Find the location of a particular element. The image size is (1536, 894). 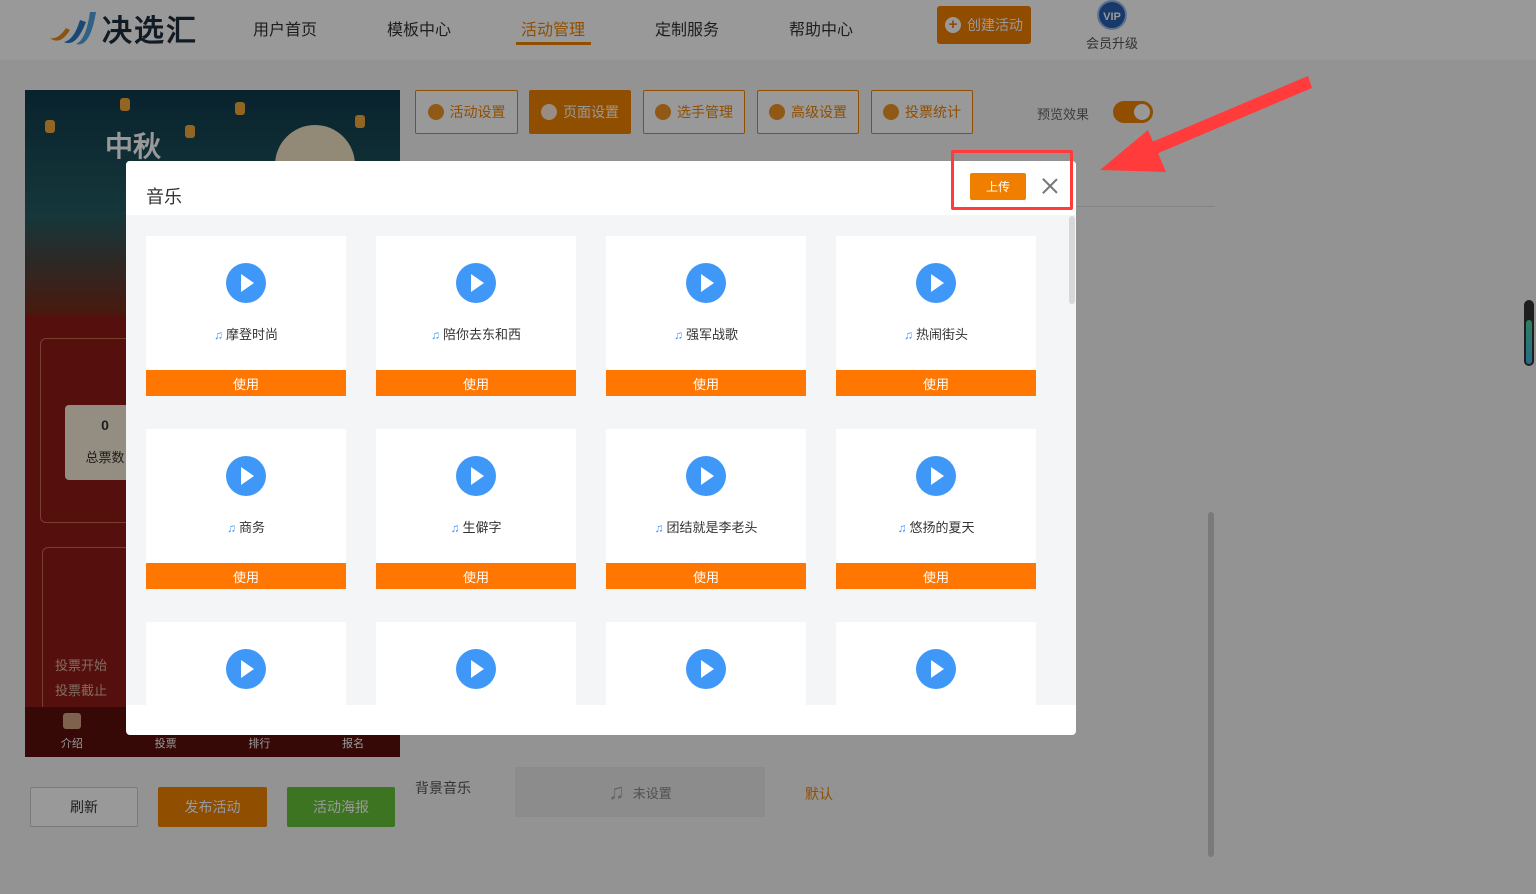

music-card: ♫ 陪你去东和西 使用 is located at coordinates (476, 316).